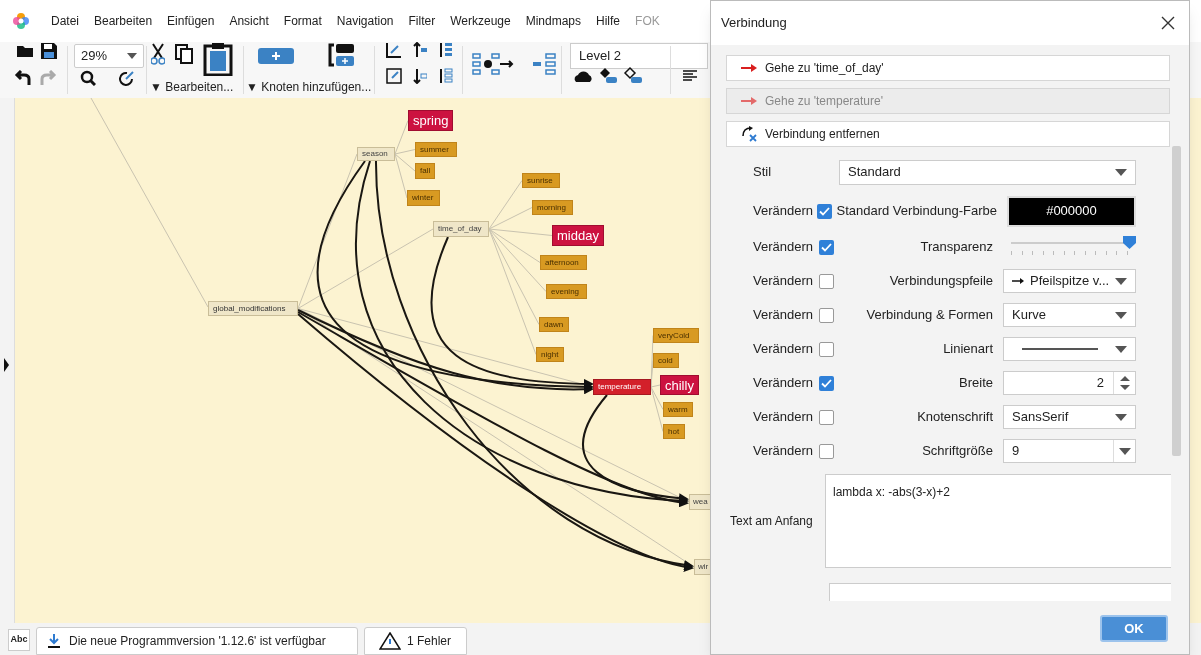 This screenshot has height=655, width=1201. Describe the element at coordinates (622, 387) in the screenshot. I see `mind-map-node: temperature` at that location.